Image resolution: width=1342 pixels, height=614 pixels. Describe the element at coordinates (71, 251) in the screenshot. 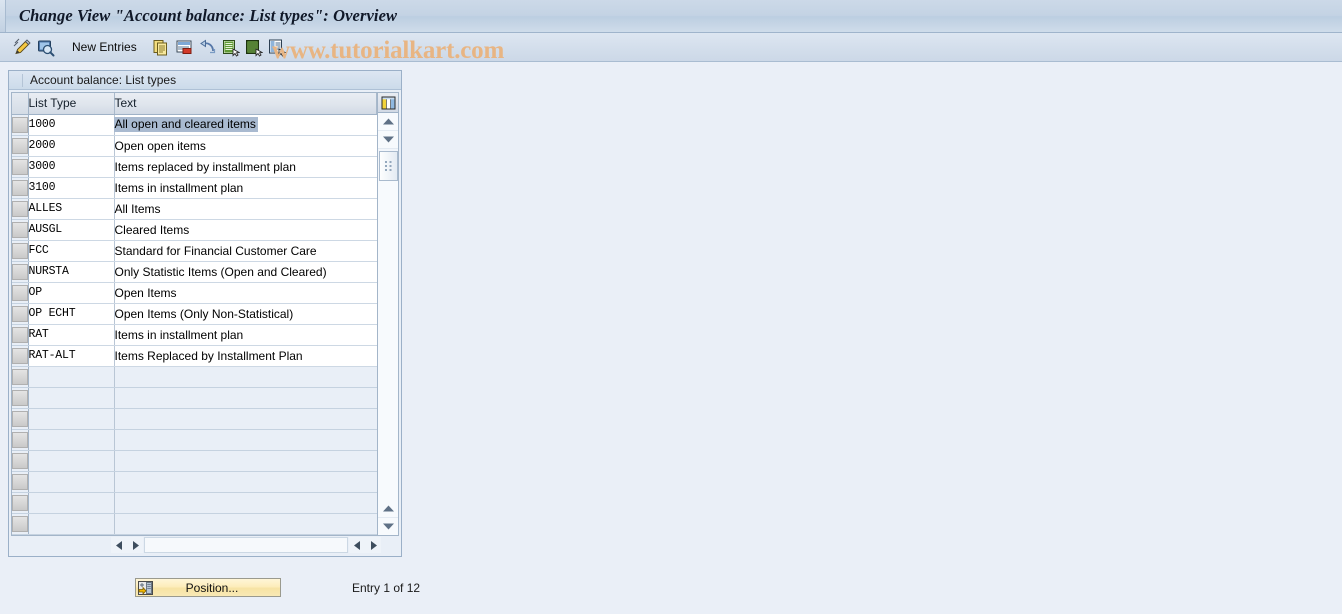

I see `cell-list-type: FCC` at that location.